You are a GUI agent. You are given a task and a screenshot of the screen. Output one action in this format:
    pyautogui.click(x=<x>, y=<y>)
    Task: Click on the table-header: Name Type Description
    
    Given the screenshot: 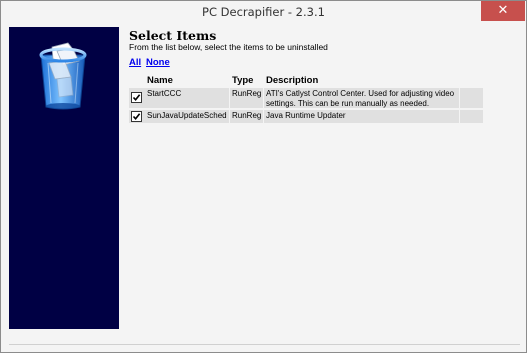 What is the action you would take?
    pyautogui.click(x=306, y=81)
    